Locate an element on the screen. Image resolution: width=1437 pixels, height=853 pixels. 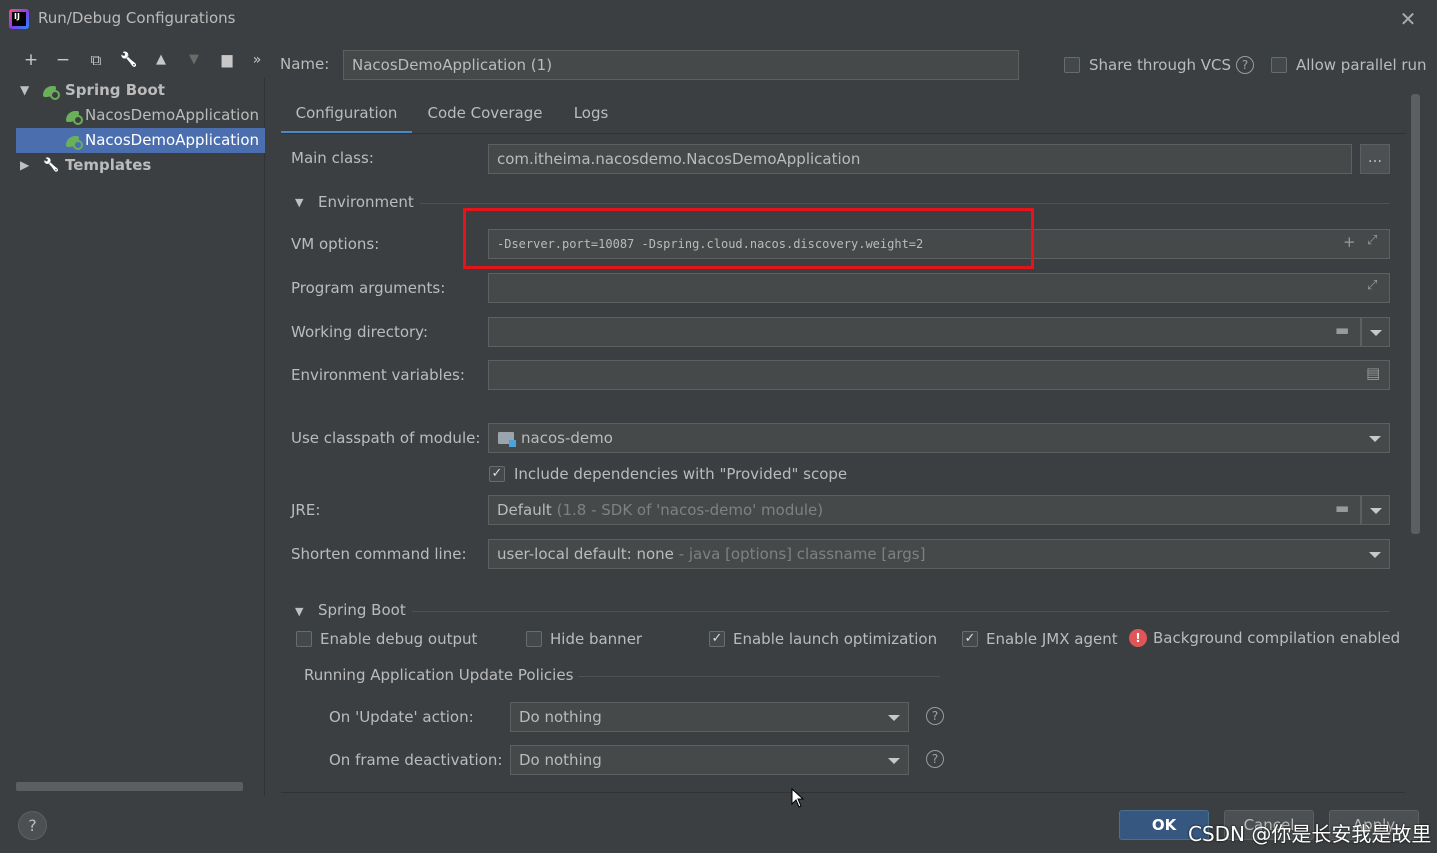
move-down-icon: ▼ is located at coordinates (194, 60).